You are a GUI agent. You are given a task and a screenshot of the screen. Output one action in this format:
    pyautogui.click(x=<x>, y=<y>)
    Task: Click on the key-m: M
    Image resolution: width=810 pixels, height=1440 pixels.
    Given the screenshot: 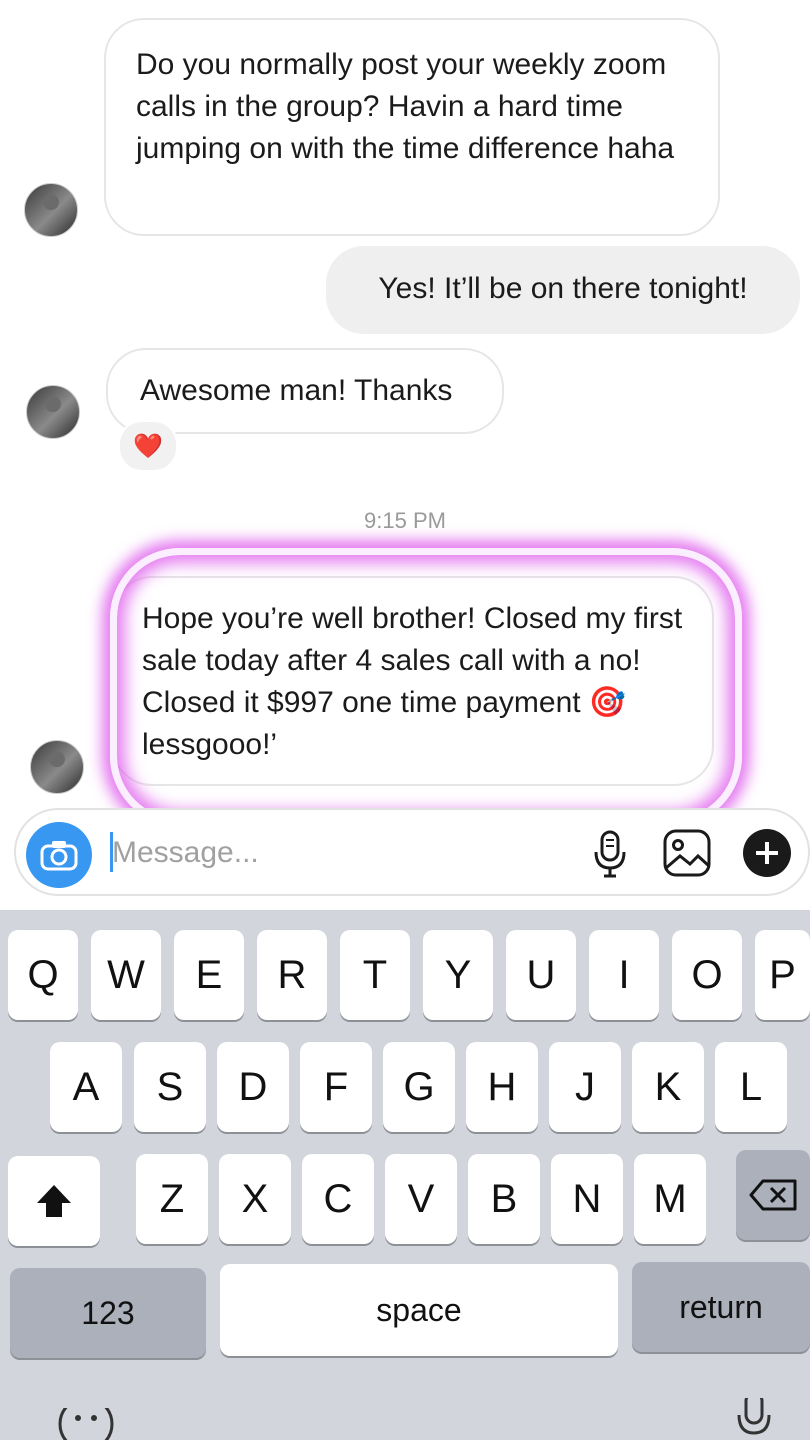 What is the action you would take?
    pyautogui.click(x=670, y=1199)
    